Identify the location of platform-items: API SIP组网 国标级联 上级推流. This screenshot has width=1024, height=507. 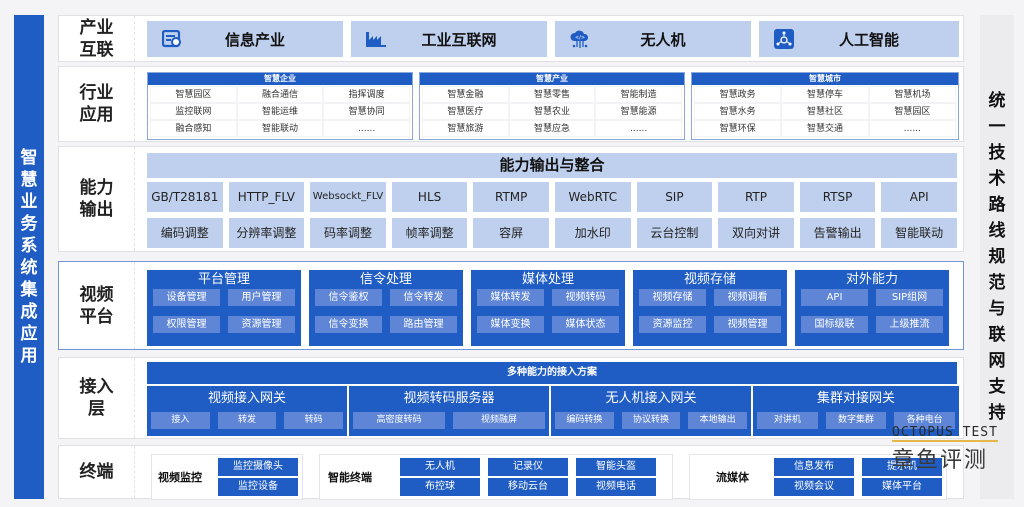
(872, 311).